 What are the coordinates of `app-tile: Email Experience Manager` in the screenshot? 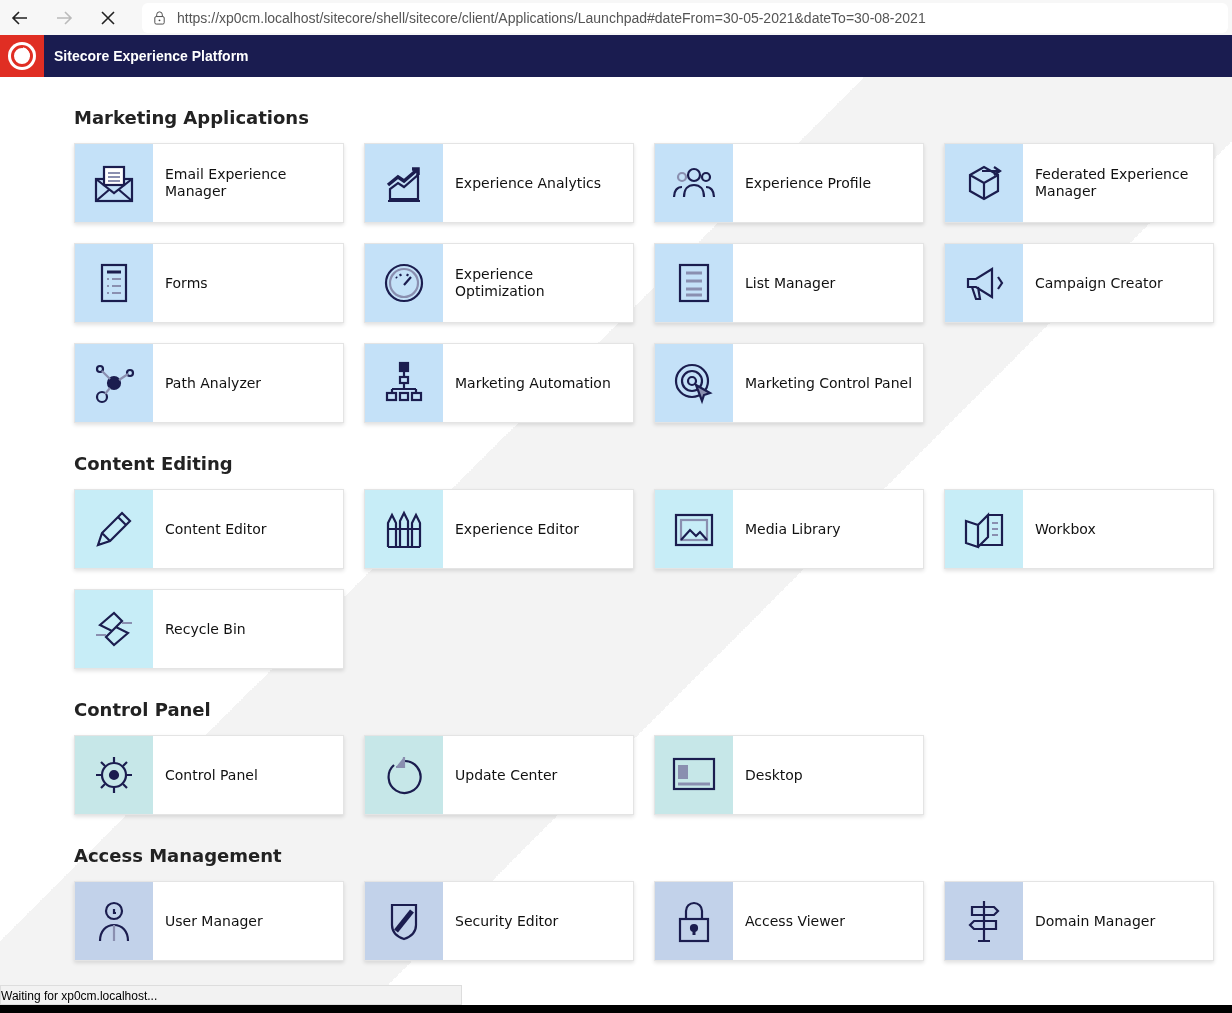 It's located at (209, 183).